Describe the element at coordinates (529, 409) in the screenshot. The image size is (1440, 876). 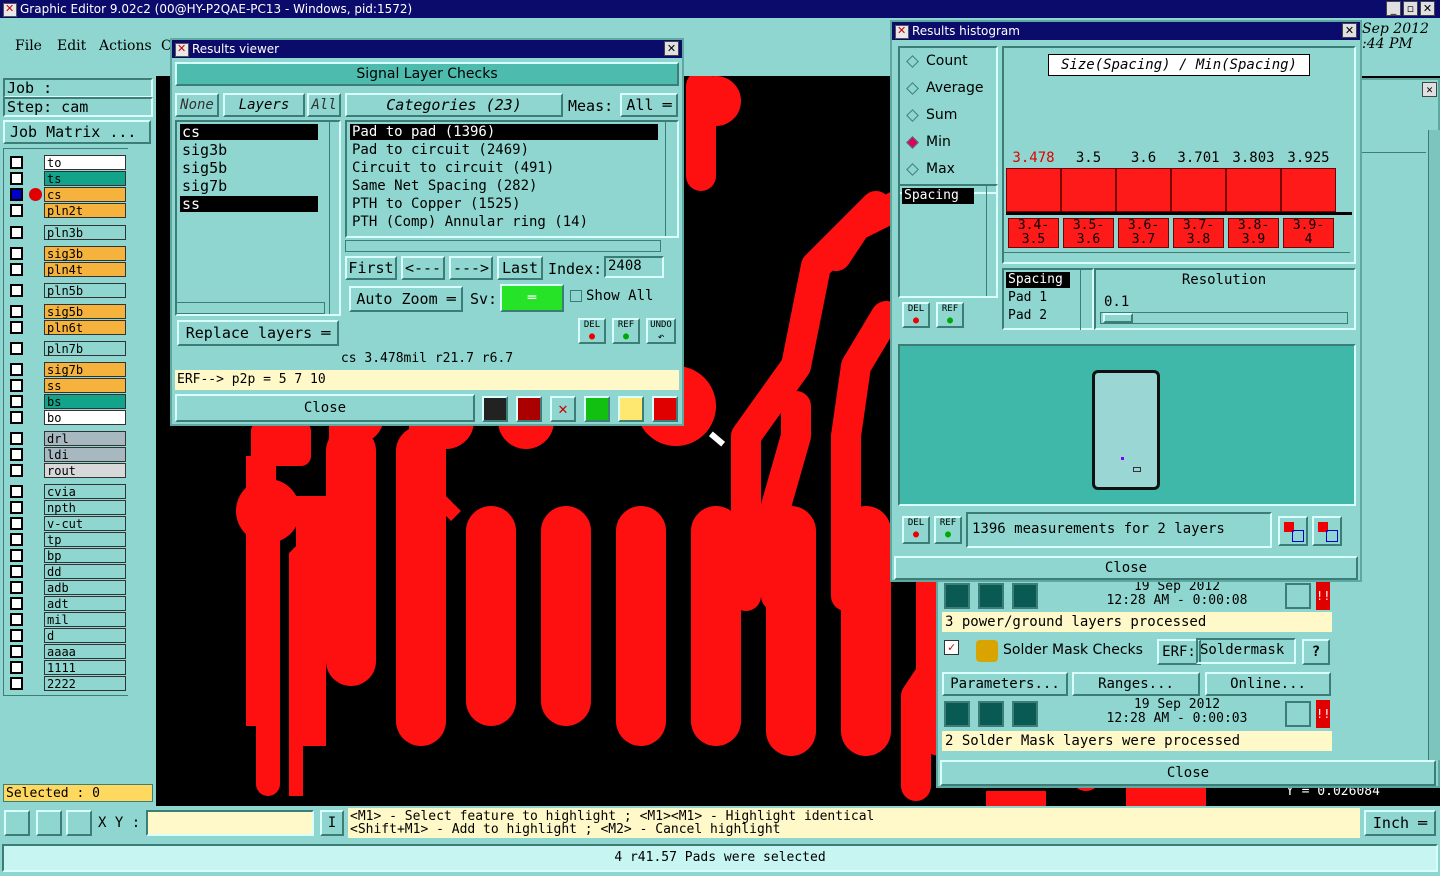
I see `zoom-result-icon` at that location.